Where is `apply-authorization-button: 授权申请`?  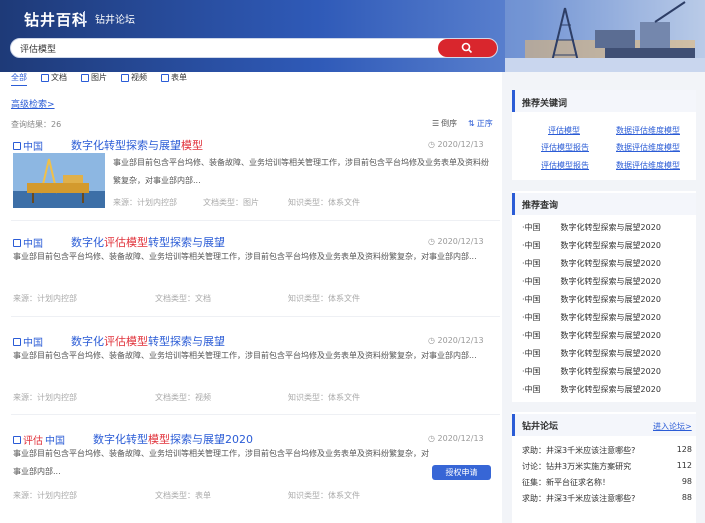 apply-authorization-button: 授权申请 is located at coordinates (461, 472).